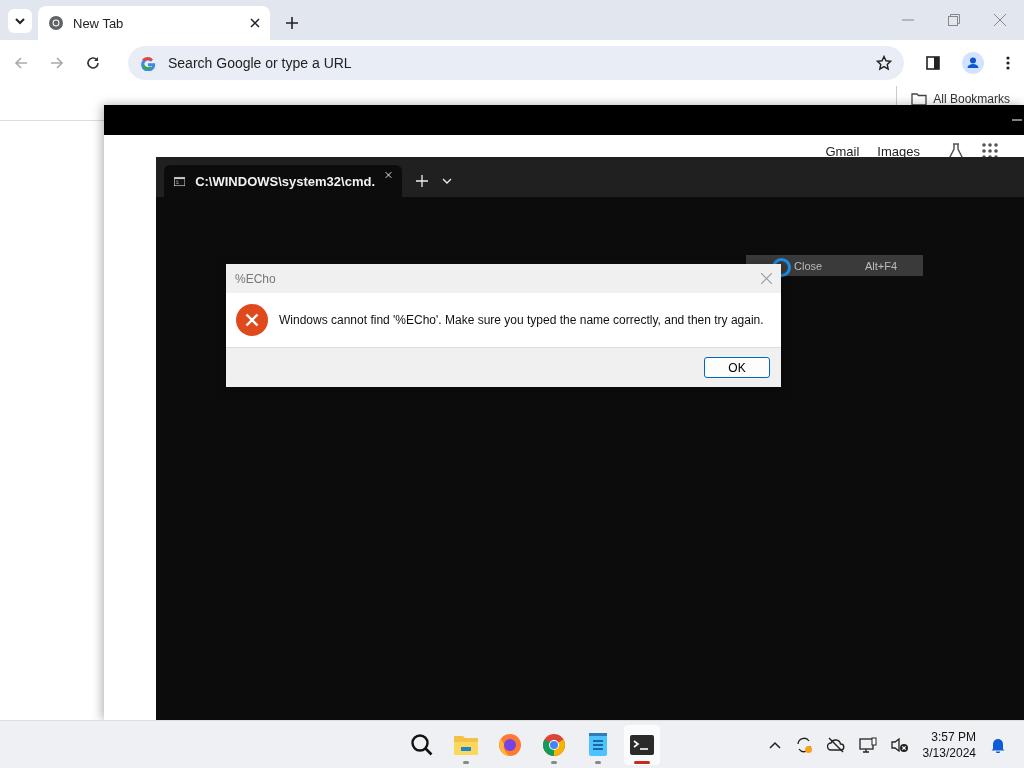 Image resolution: width=1024 pixels, height=768 pixels. I want to click on dialog-title: %ECho, so click(255, 278).